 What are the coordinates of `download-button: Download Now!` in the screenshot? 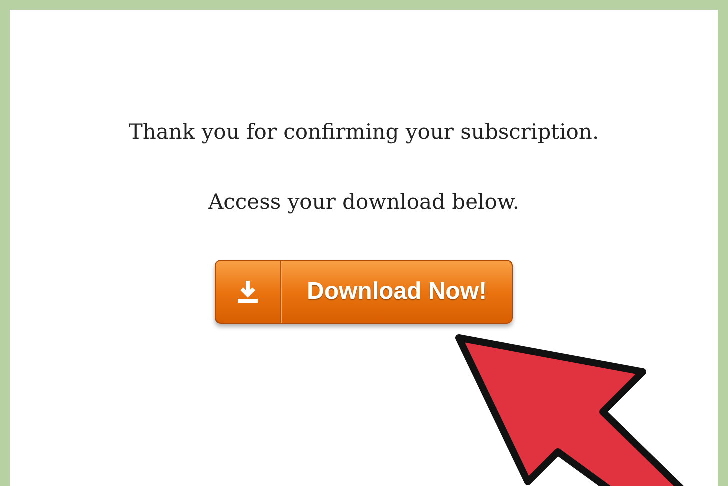 It's located at (364, 292).